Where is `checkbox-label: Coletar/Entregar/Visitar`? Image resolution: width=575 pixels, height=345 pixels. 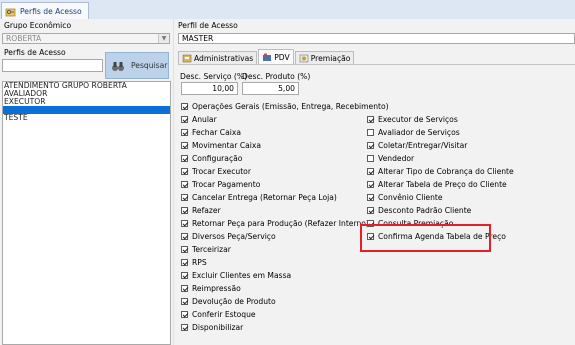
checkbox-label: Coletar/Entregar/Visitar is located at coordinates (423, 145).